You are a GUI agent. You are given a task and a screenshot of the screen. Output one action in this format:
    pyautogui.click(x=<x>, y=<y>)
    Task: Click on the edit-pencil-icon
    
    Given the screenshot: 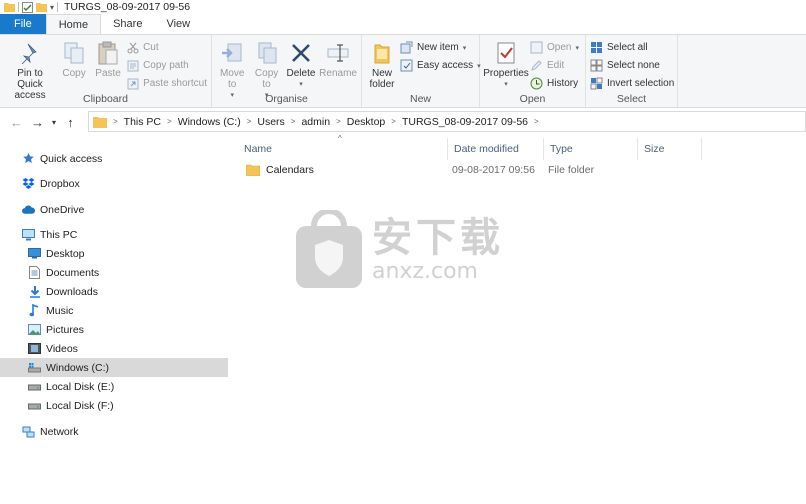 What is the action you would take?
    pyautogui.click(x=536, y=65)
    